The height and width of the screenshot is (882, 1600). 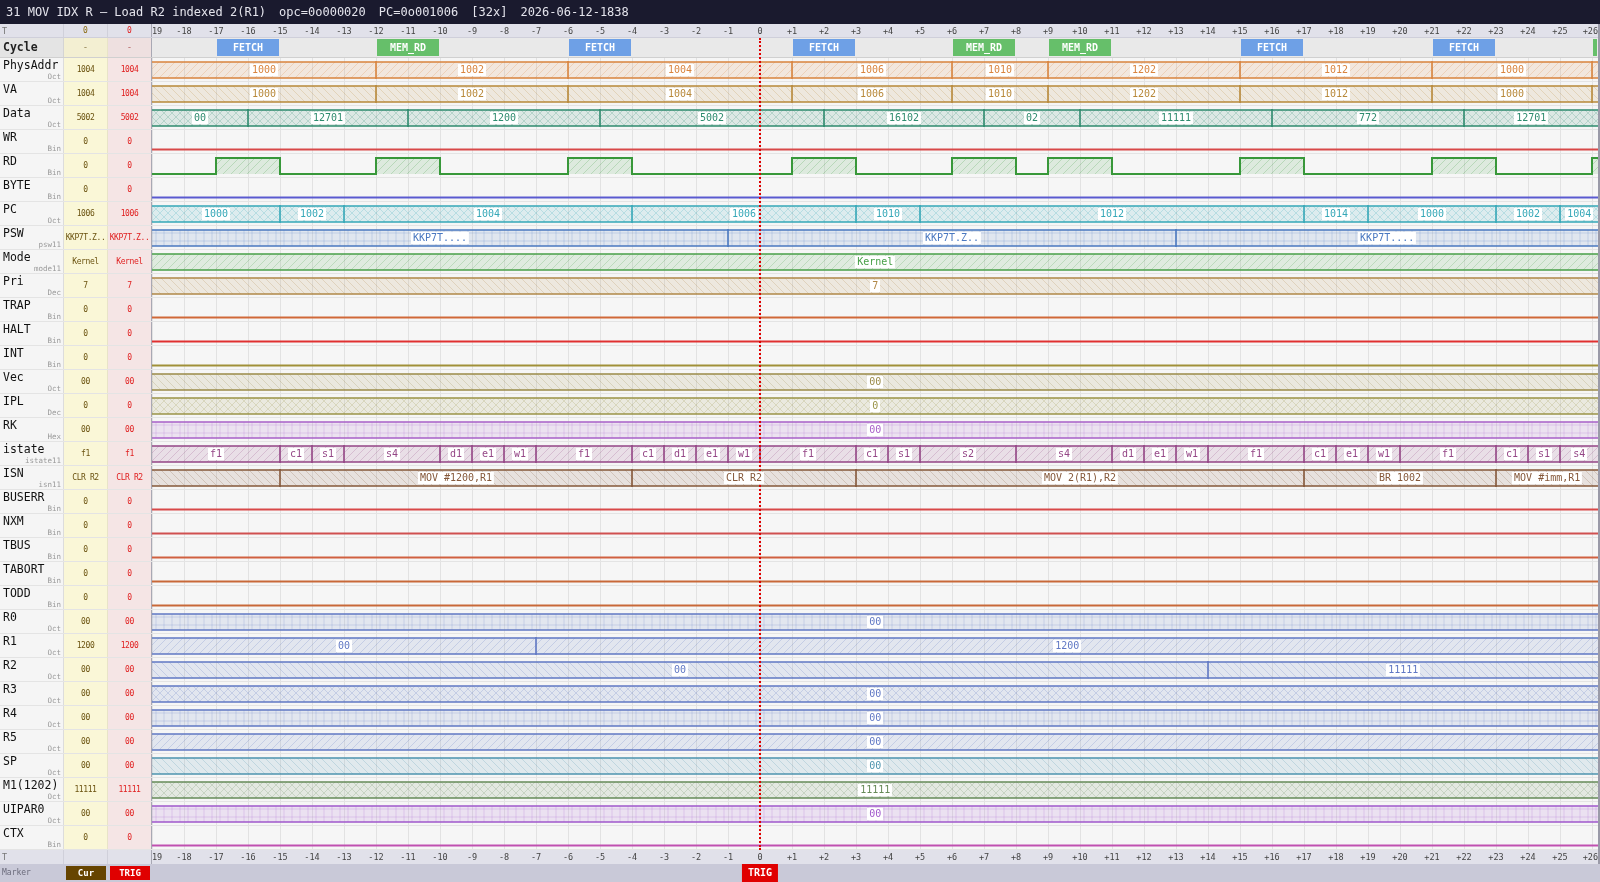 I want to click on trigger-value-cell: 11111, so click(x=130, y=789).